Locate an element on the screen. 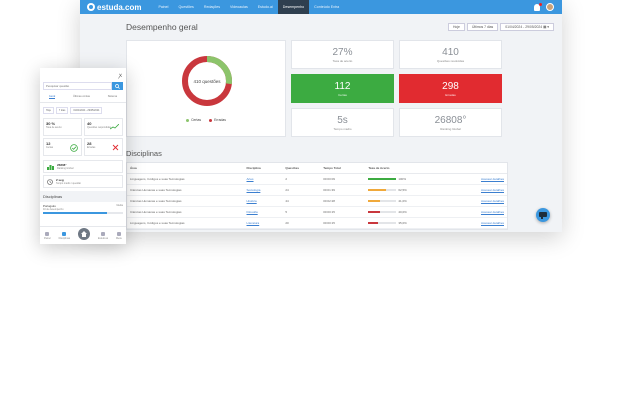 The width and height of the screenshot is (642, 410). calendar-icon: ▦ ▾ is located at coordinates (546, 27).